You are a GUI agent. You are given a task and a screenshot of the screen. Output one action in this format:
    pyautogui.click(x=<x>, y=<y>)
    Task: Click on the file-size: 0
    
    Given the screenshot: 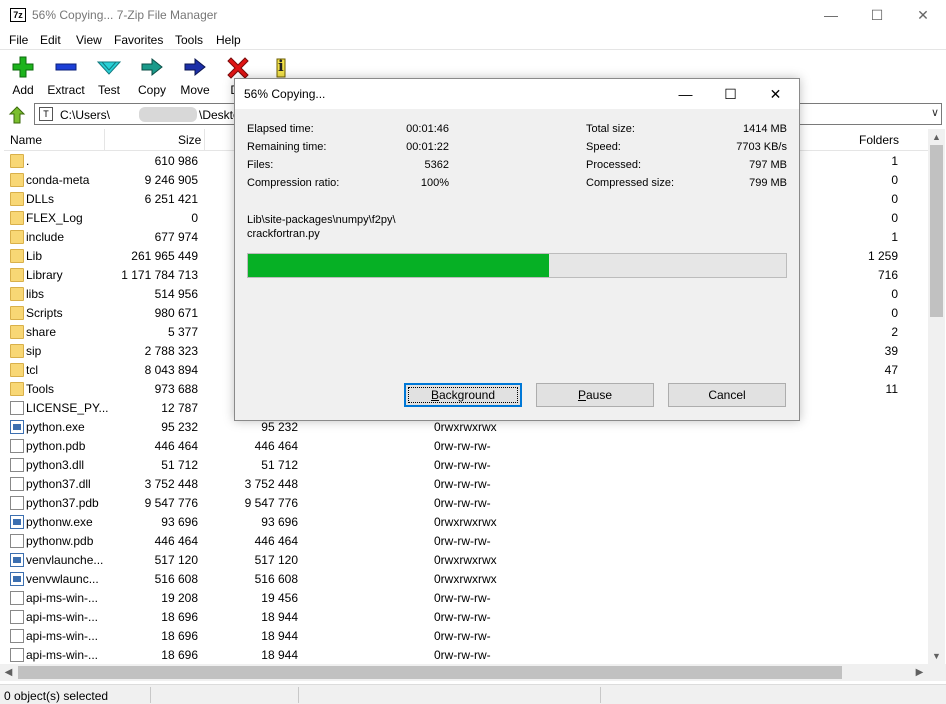 What is the action you would take?
    pyautogui.click(x=194, y=218)
    